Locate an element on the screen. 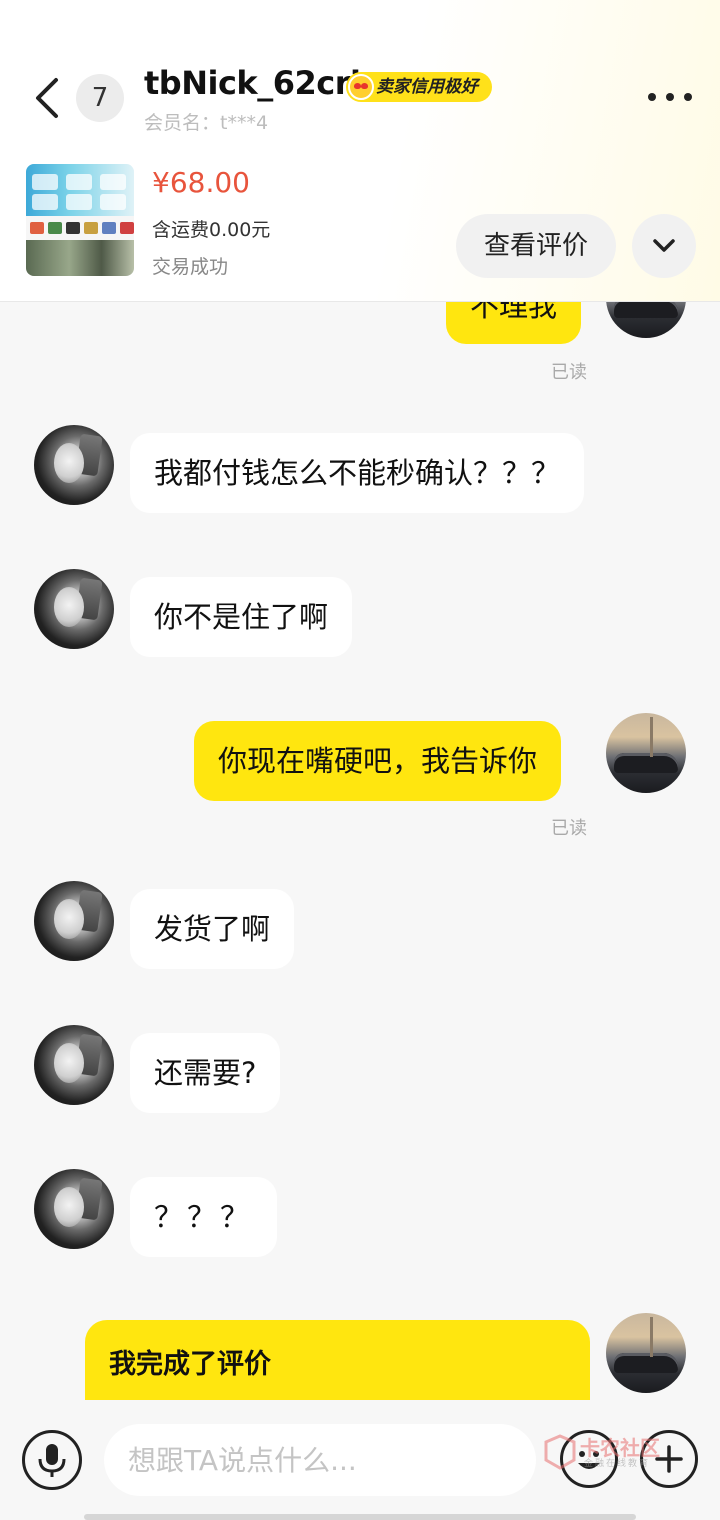 The image size is (720, 1520). view-review-button: 查看评价 is located at coordinates (536, 246).